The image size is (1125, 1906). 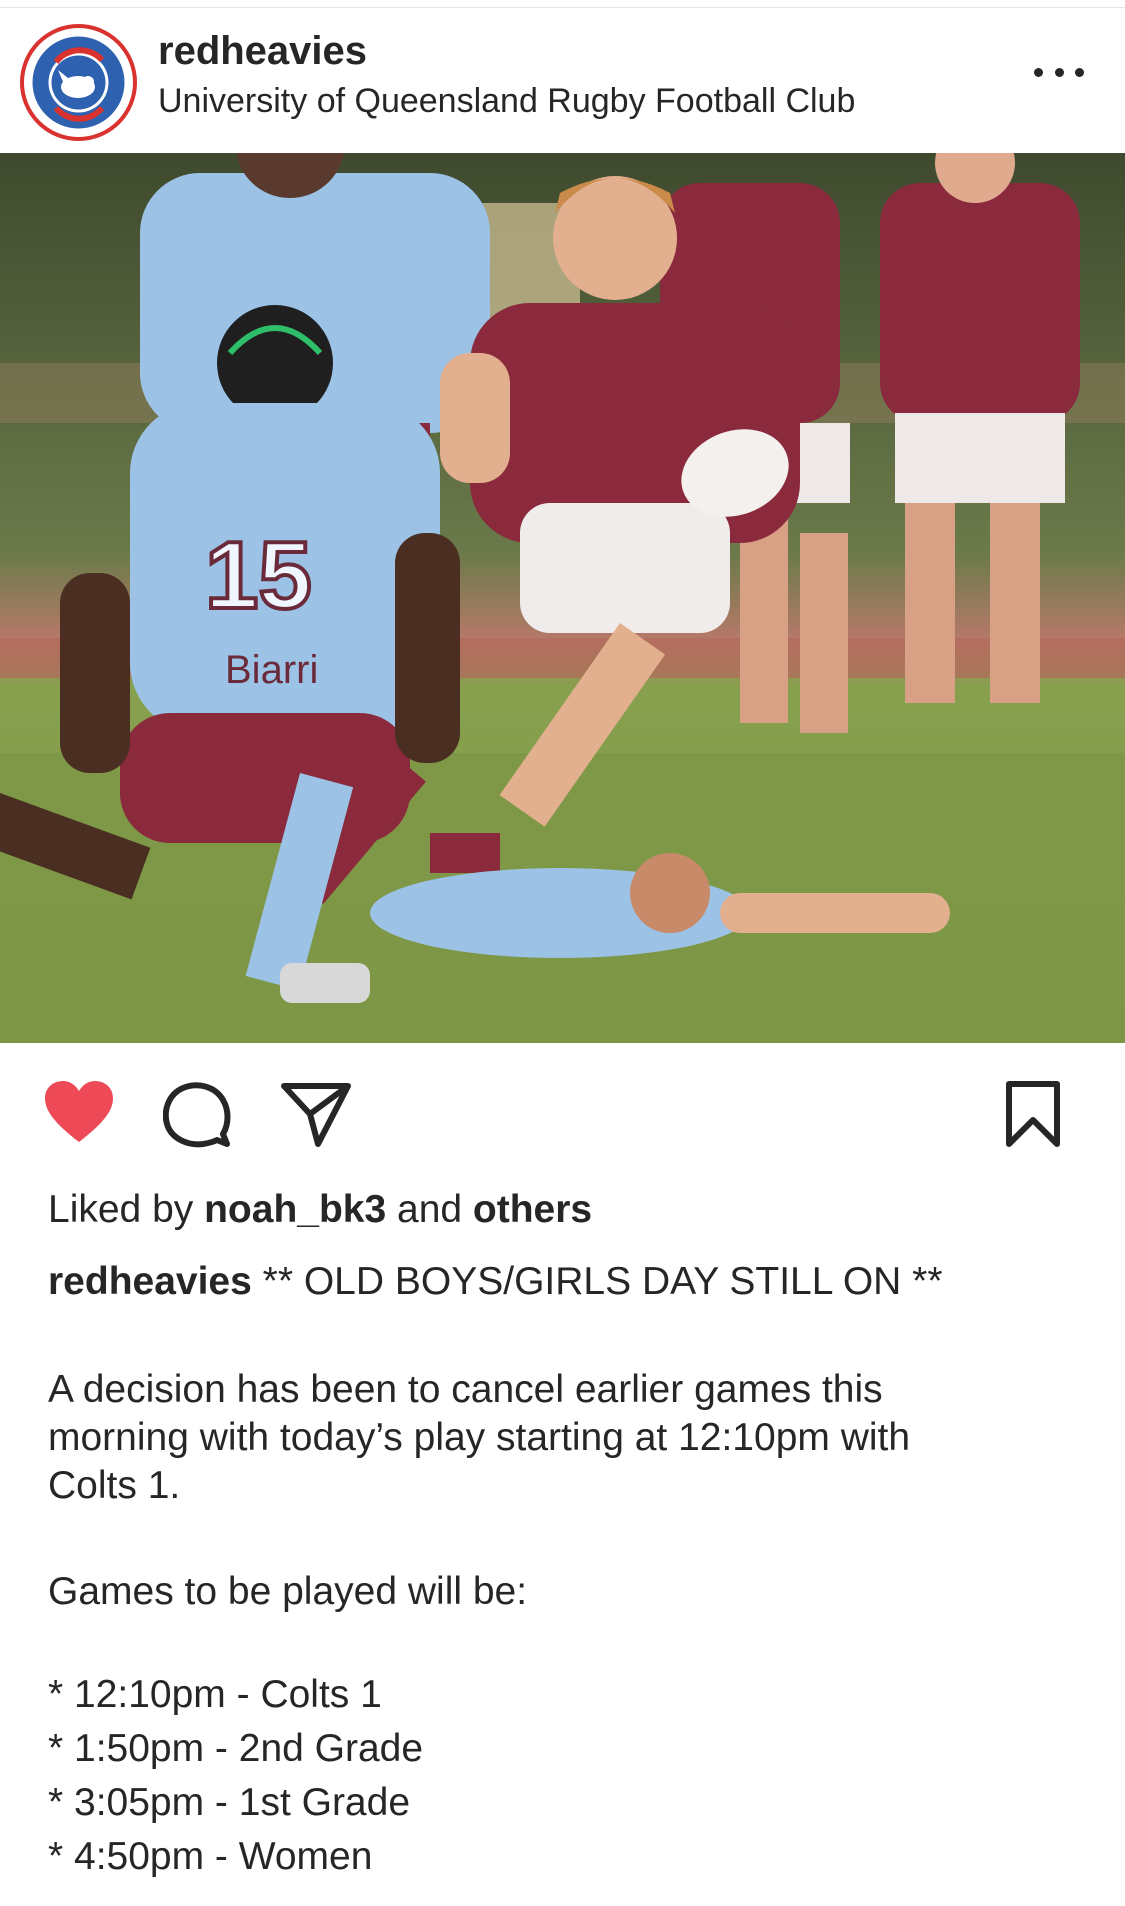 I want to click on post-username: redheavies, so click(x=262, y=51).